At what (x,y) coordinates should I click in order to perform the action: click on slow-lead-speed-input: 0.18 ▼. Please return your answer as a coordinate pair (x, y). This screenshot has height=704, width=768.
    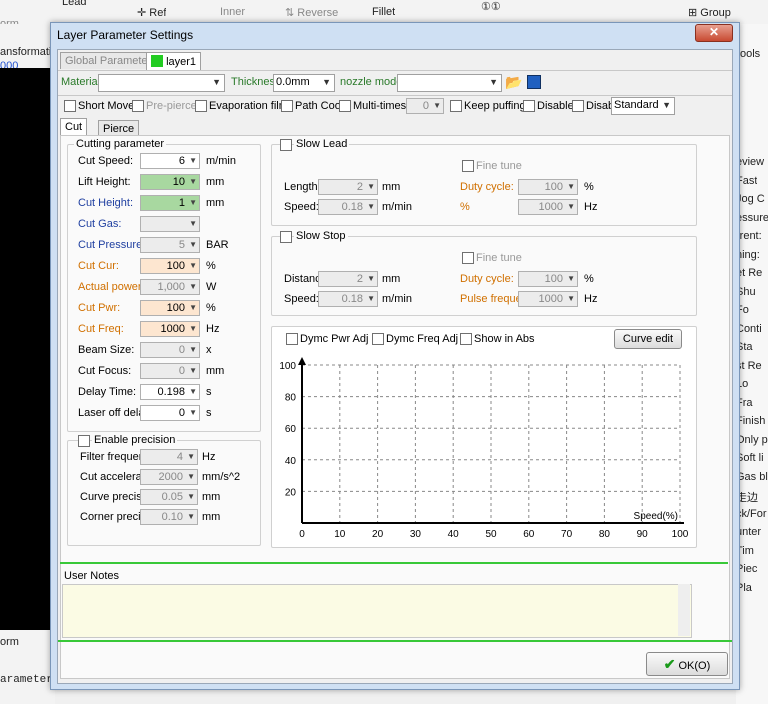
    Looking at the image, I should click on (348, 207).